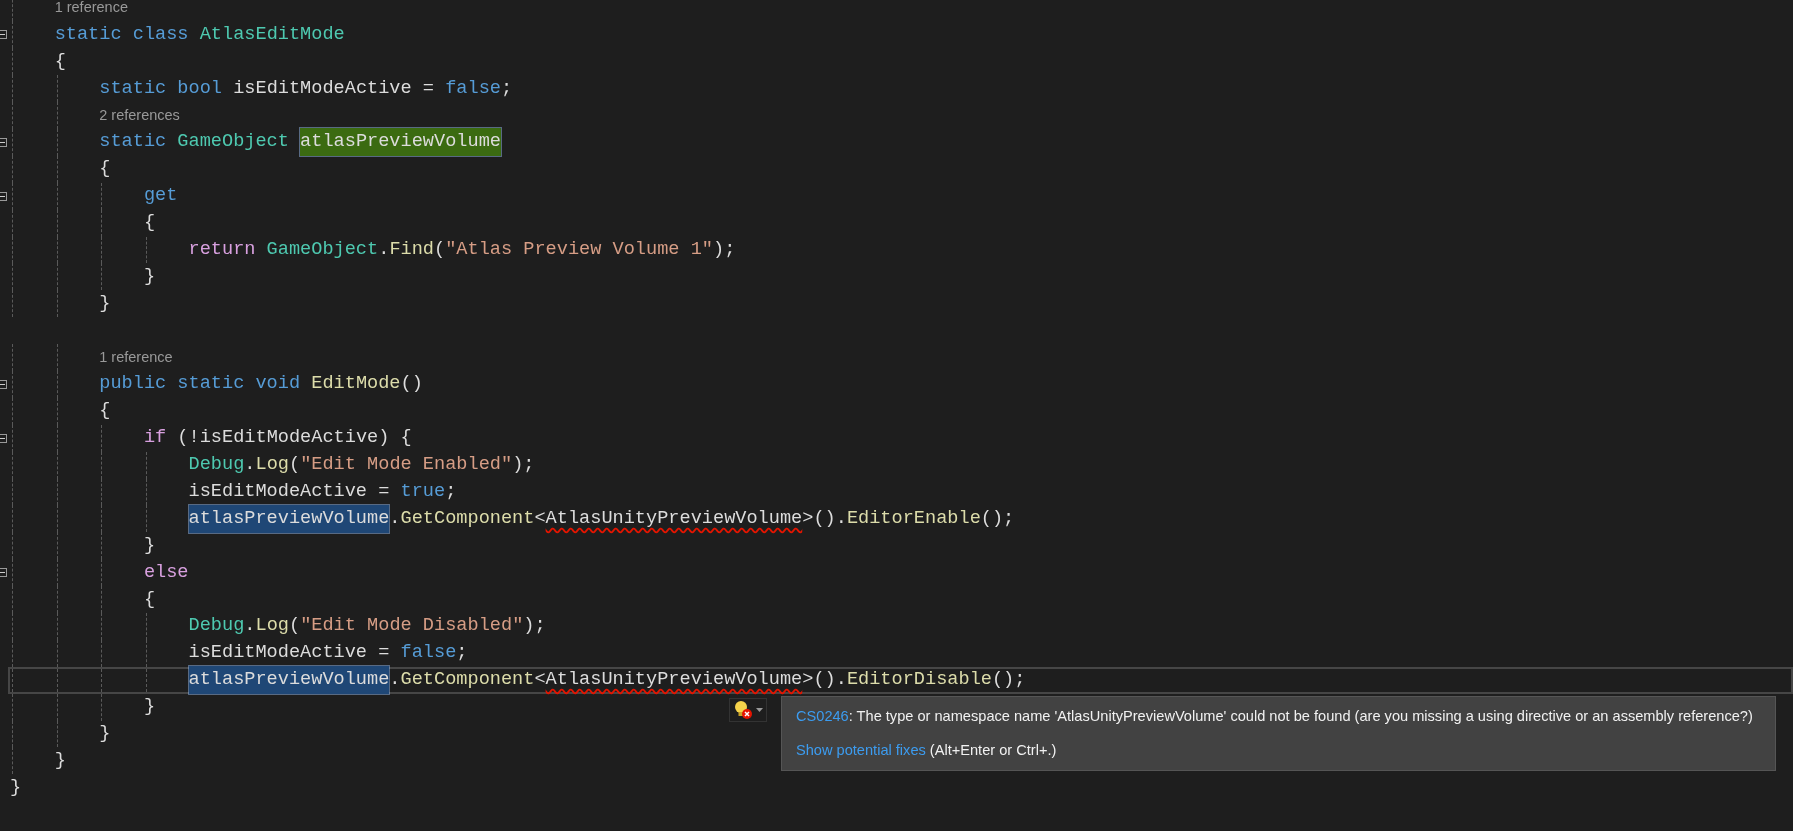  Describe the element at coordinates (919, 680) in the screenshot. I see `method-name: EditorDisable` at that location.